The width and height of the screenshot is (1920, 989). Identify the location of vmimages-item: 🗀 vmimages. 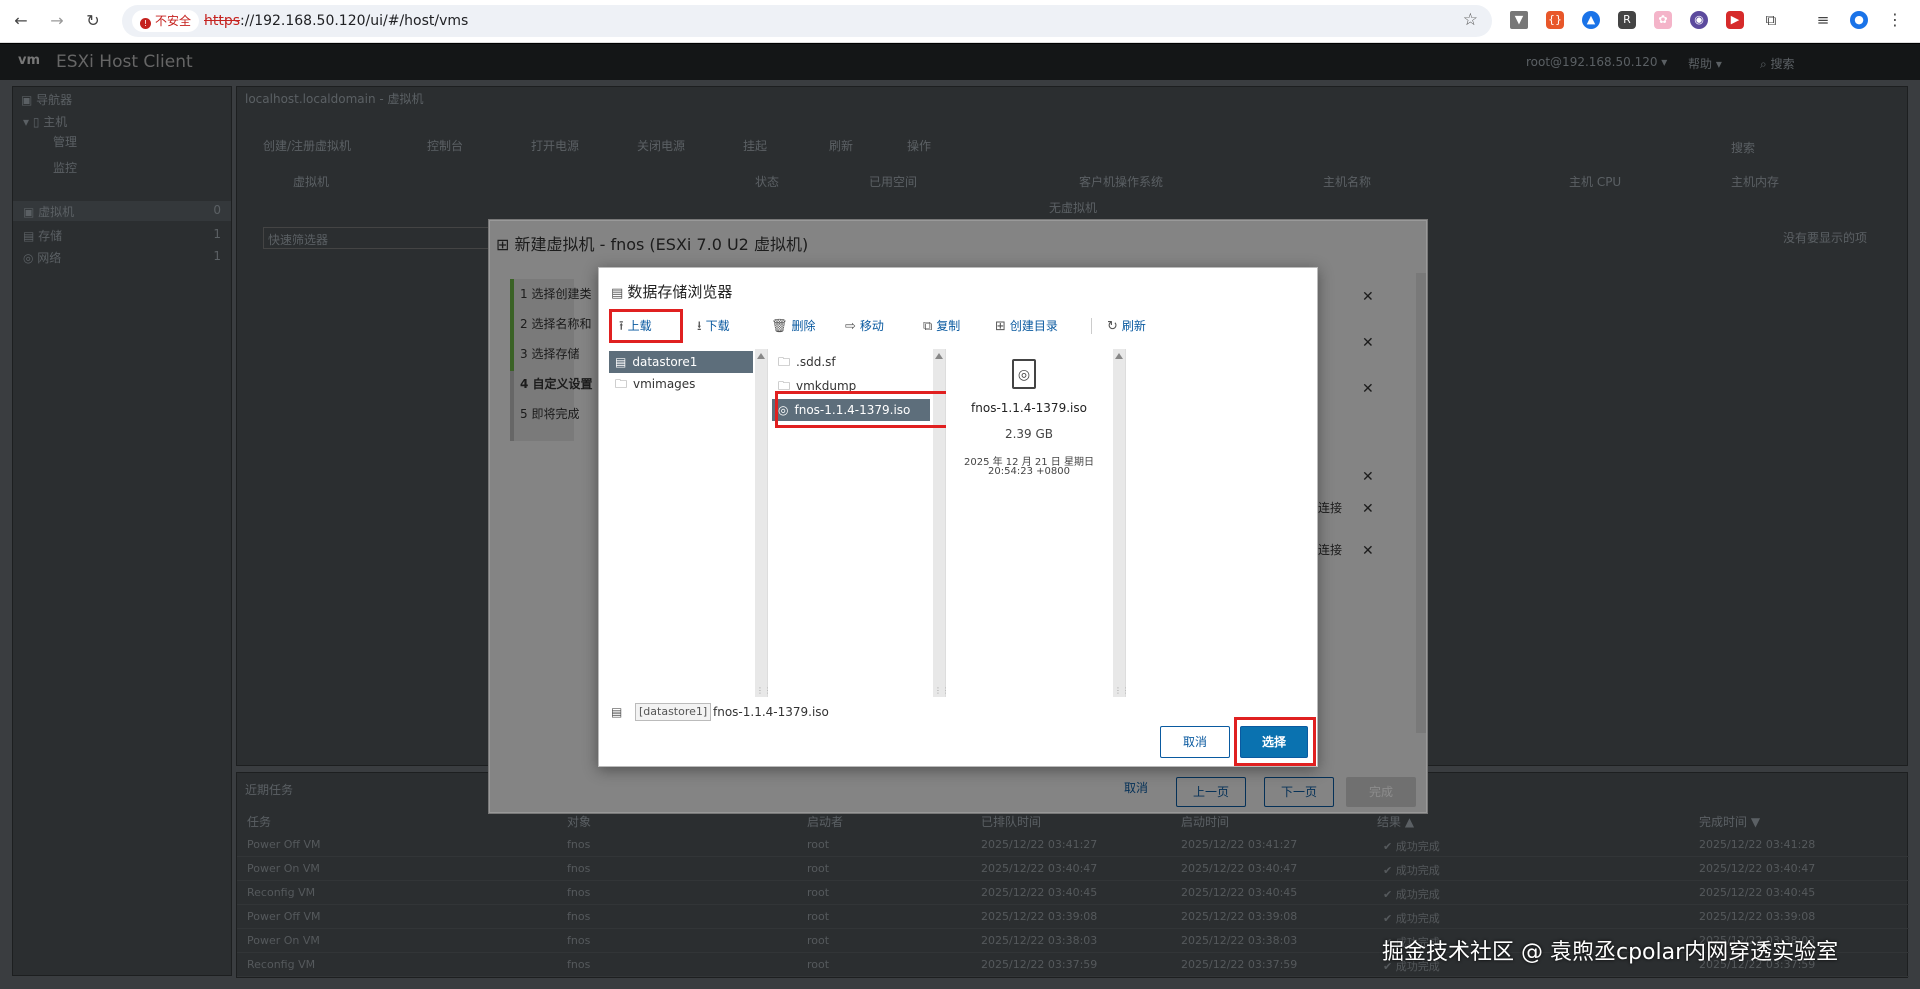
(652, 384).